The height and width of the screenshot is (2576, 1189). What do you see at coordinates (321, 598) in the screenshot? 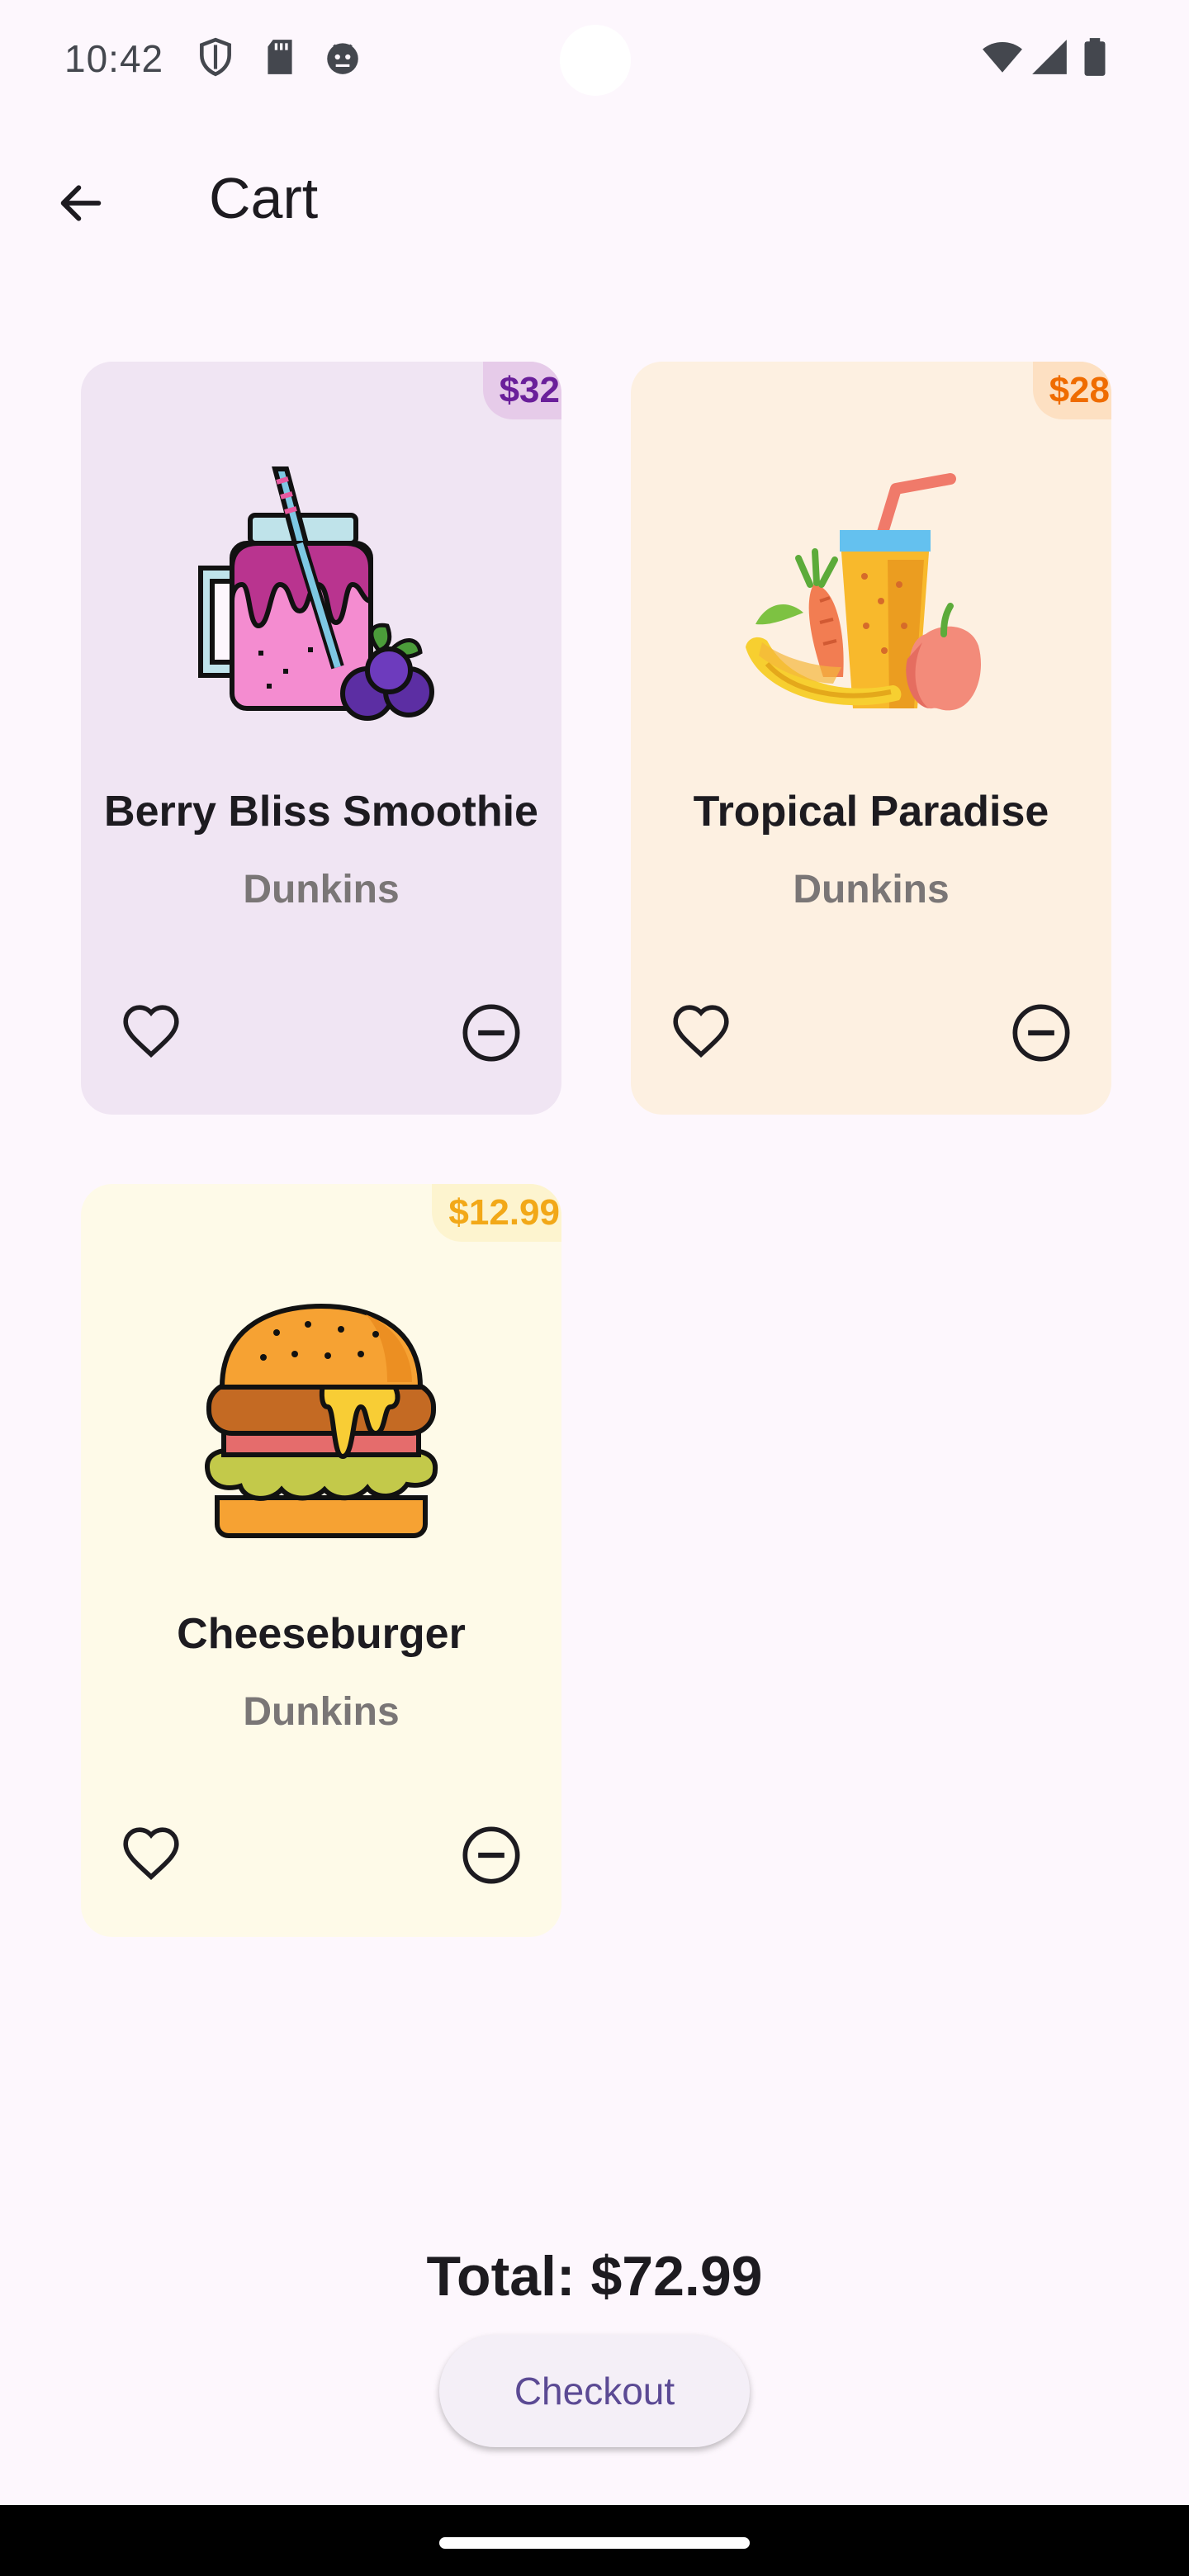
I see `berry-smoothie-icon` at bounding box center [321, 598].